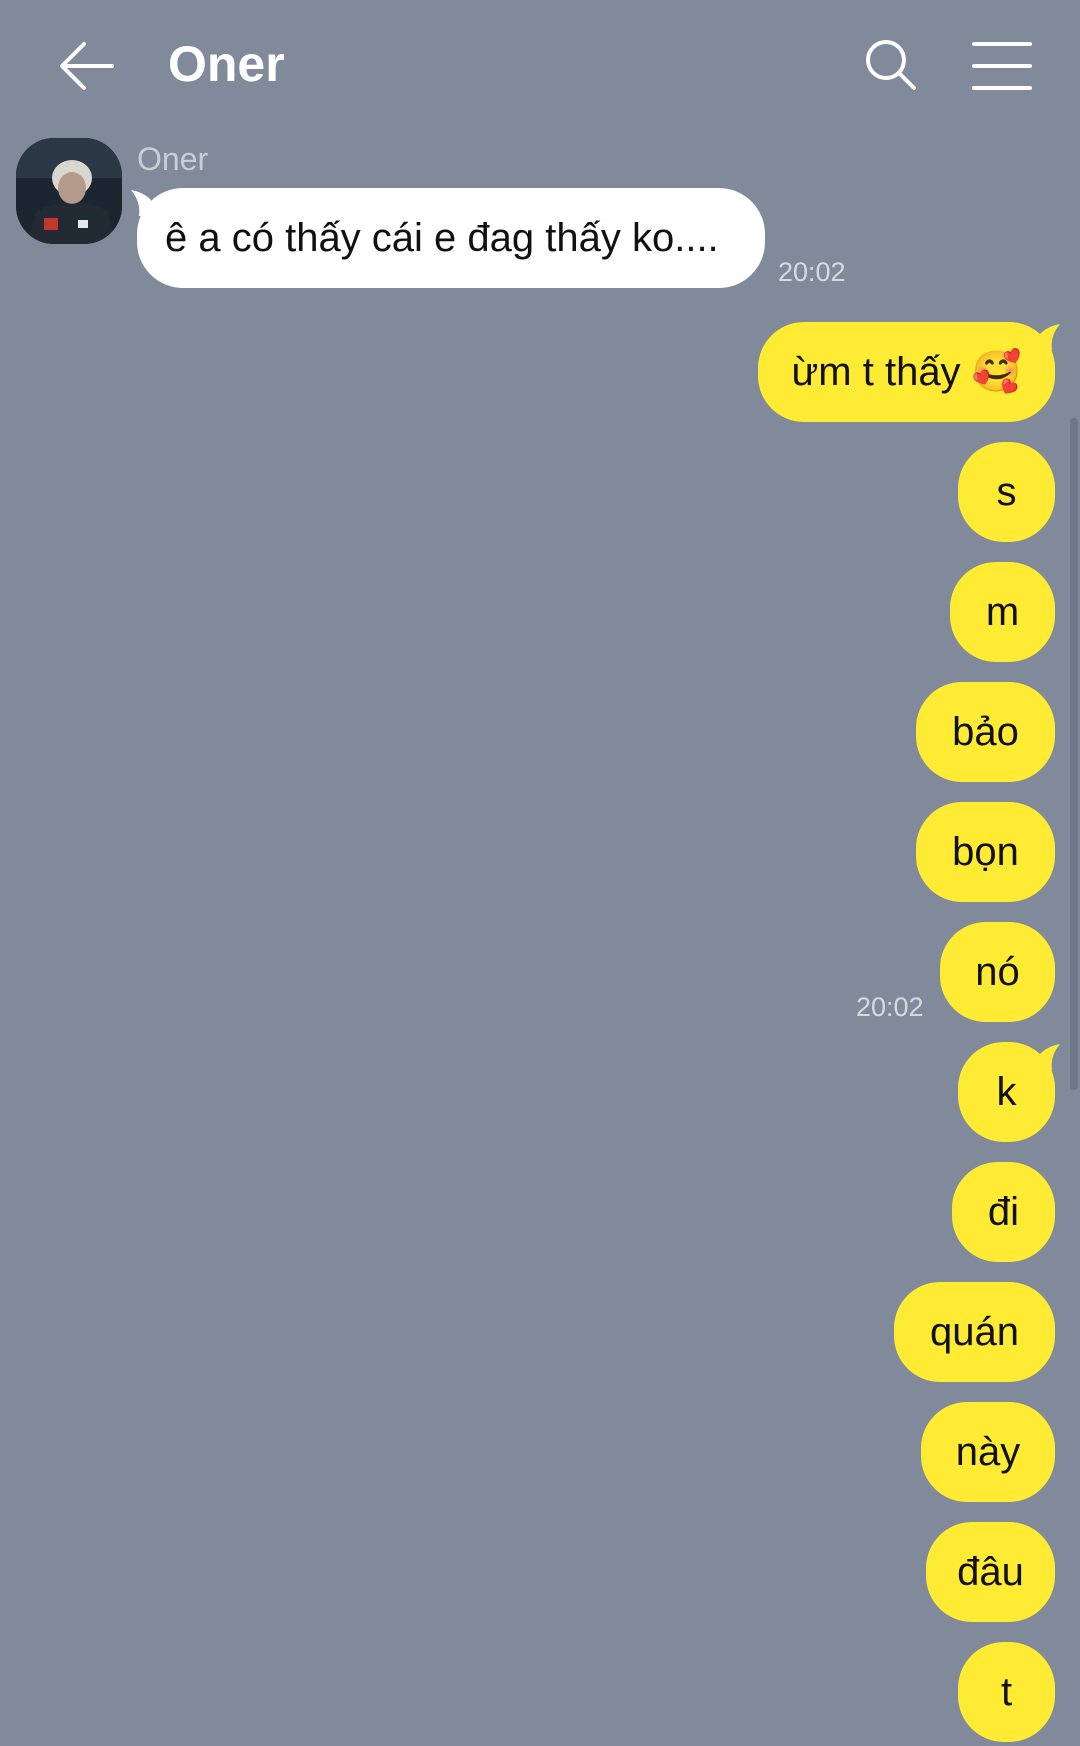 The height and width of the screenshot is (1746, 1080). Describe the element at coordinates (226, 64) in the screenshot. I see `chat-title: Oner` at that location.